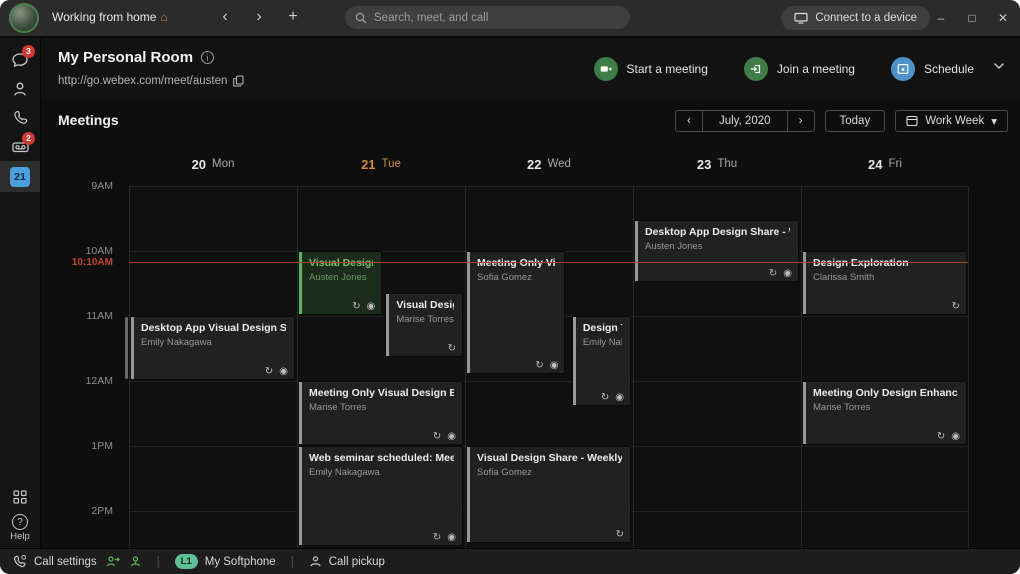 The image size is (1020, 574). What do you see at coordinates (548, 263) in the screenshot?
I see `current-time-line` at bounding box center [548, 263].